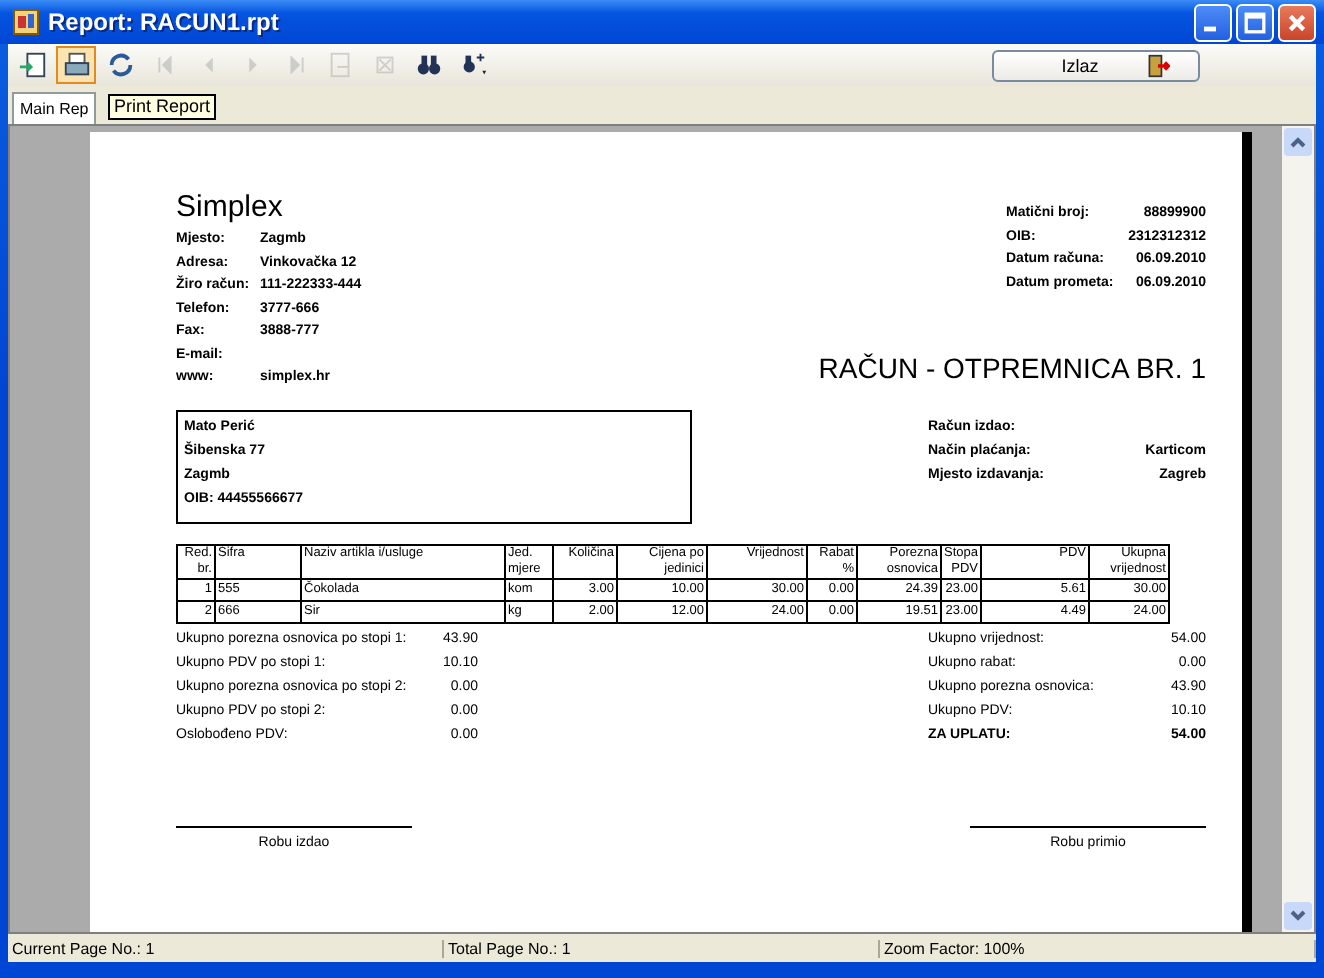 The image size is (1324, 978). I want to click on document-title: RAČUN - OTPREMNICA BR. 1, so click(1012, 368).